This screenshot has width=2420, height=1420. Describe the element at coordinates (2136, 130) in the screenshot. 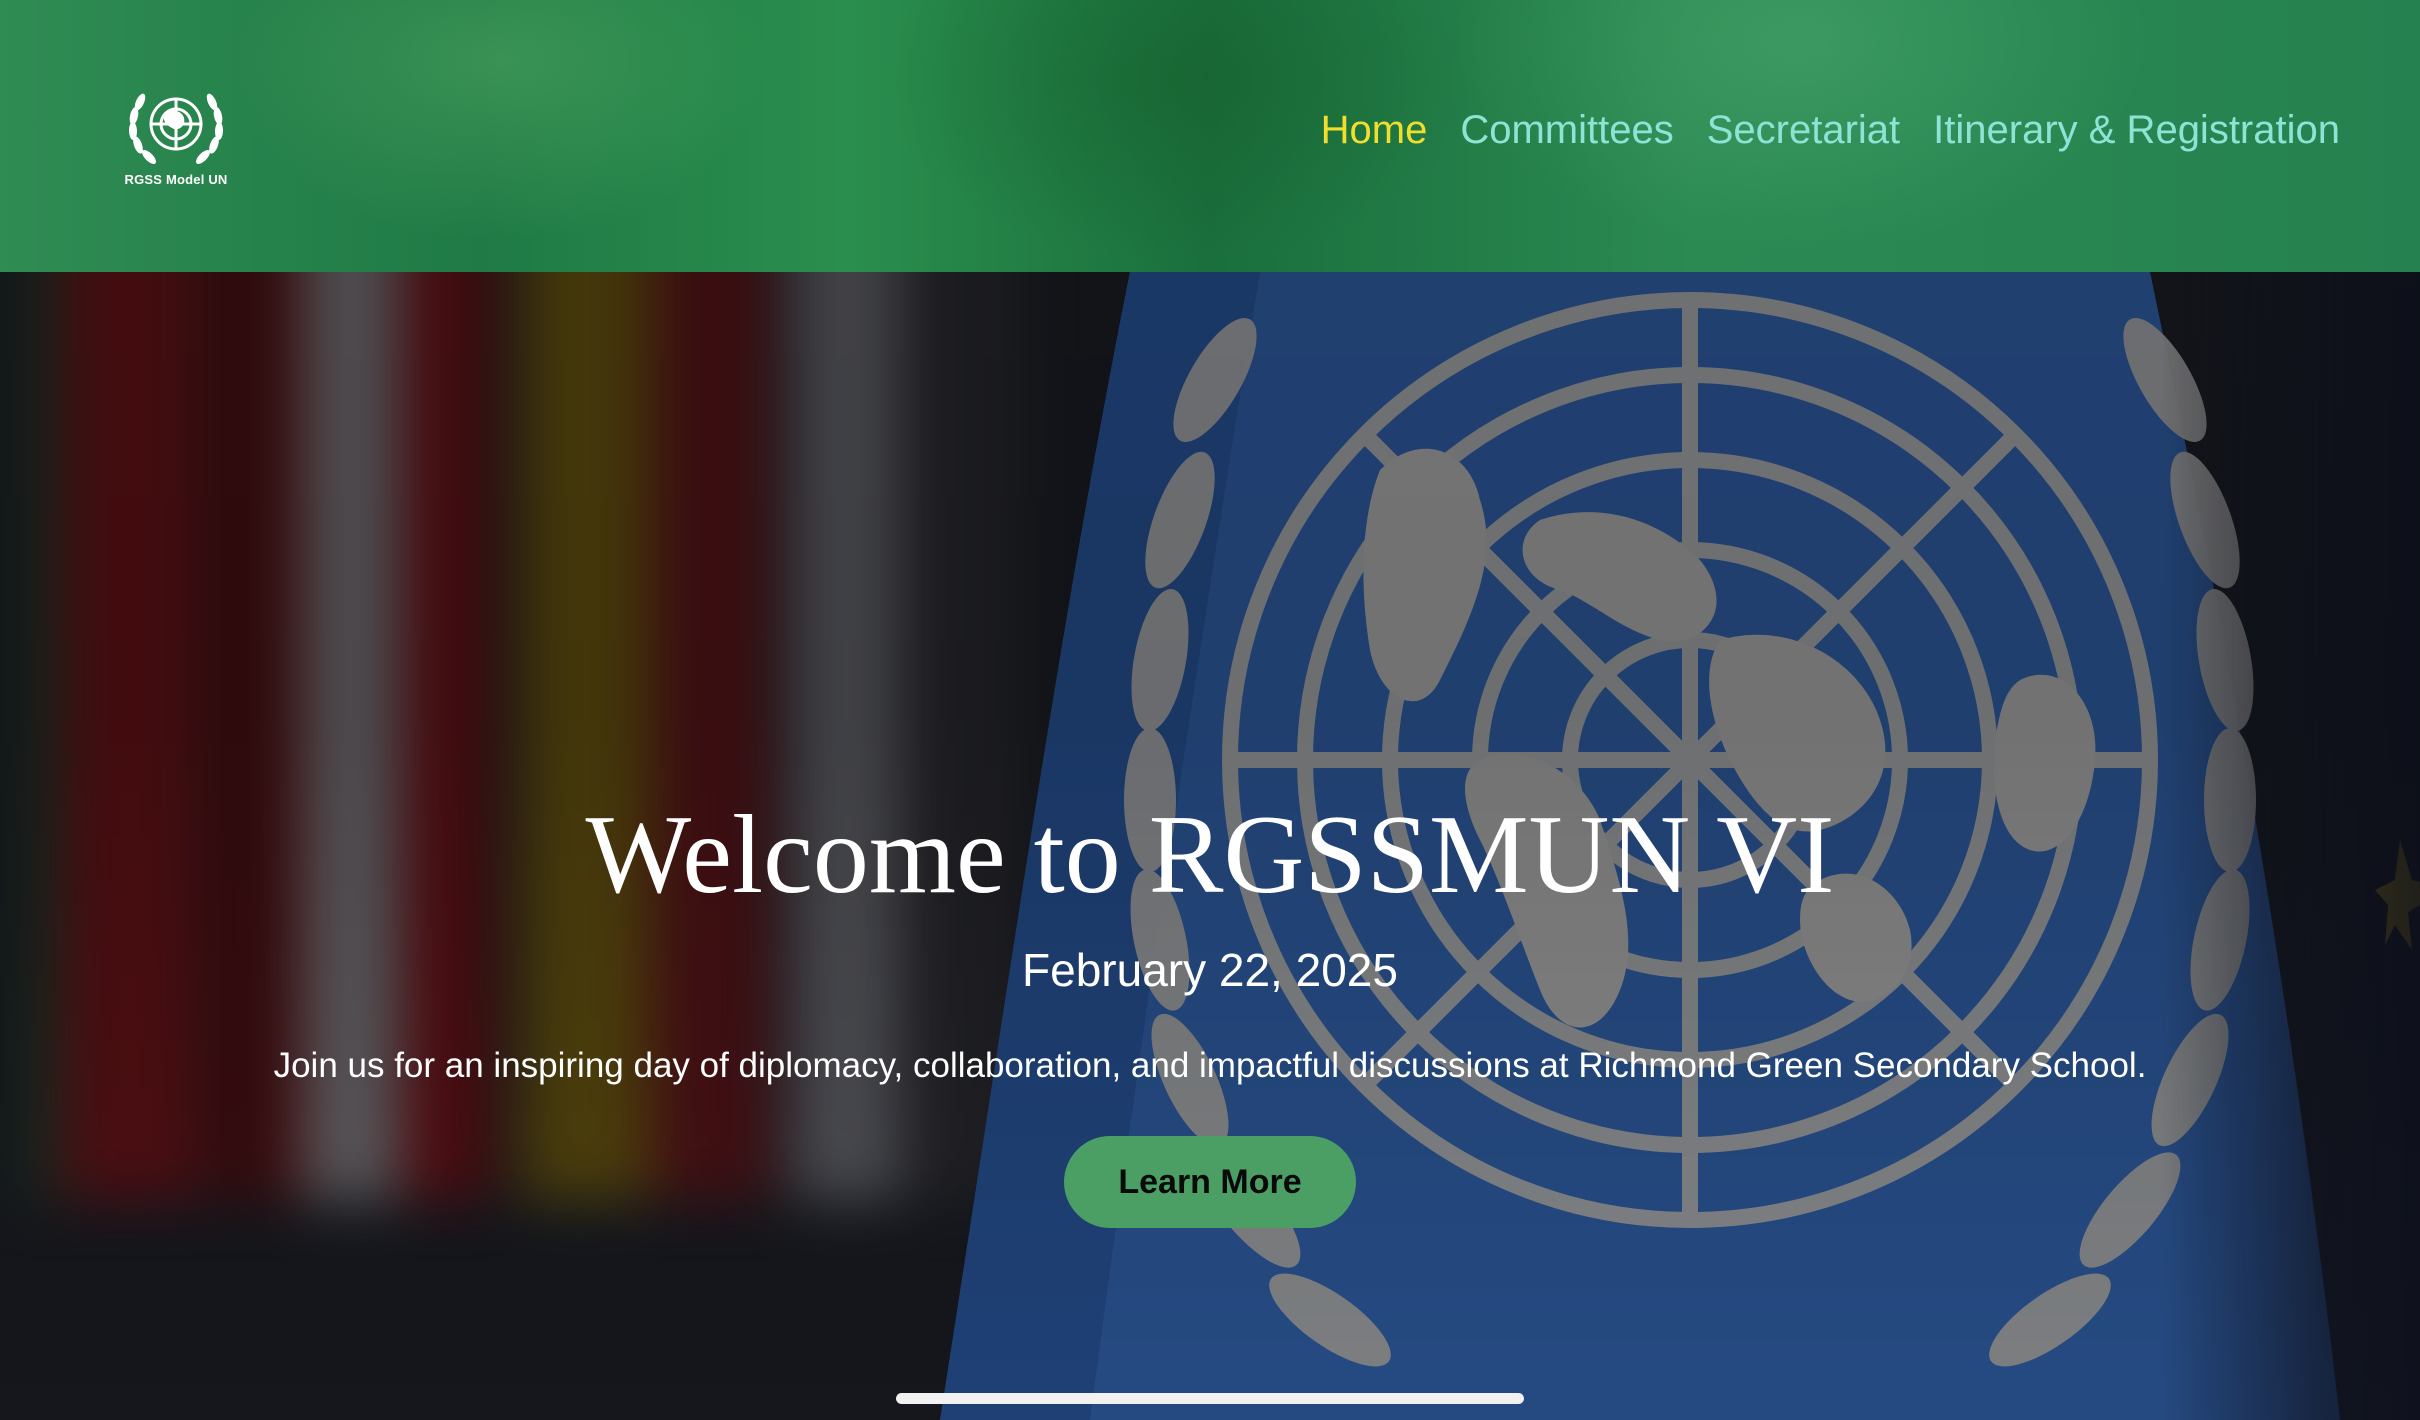

I see `nav-itinerary-registration: Itinerary & Registration` at that location.